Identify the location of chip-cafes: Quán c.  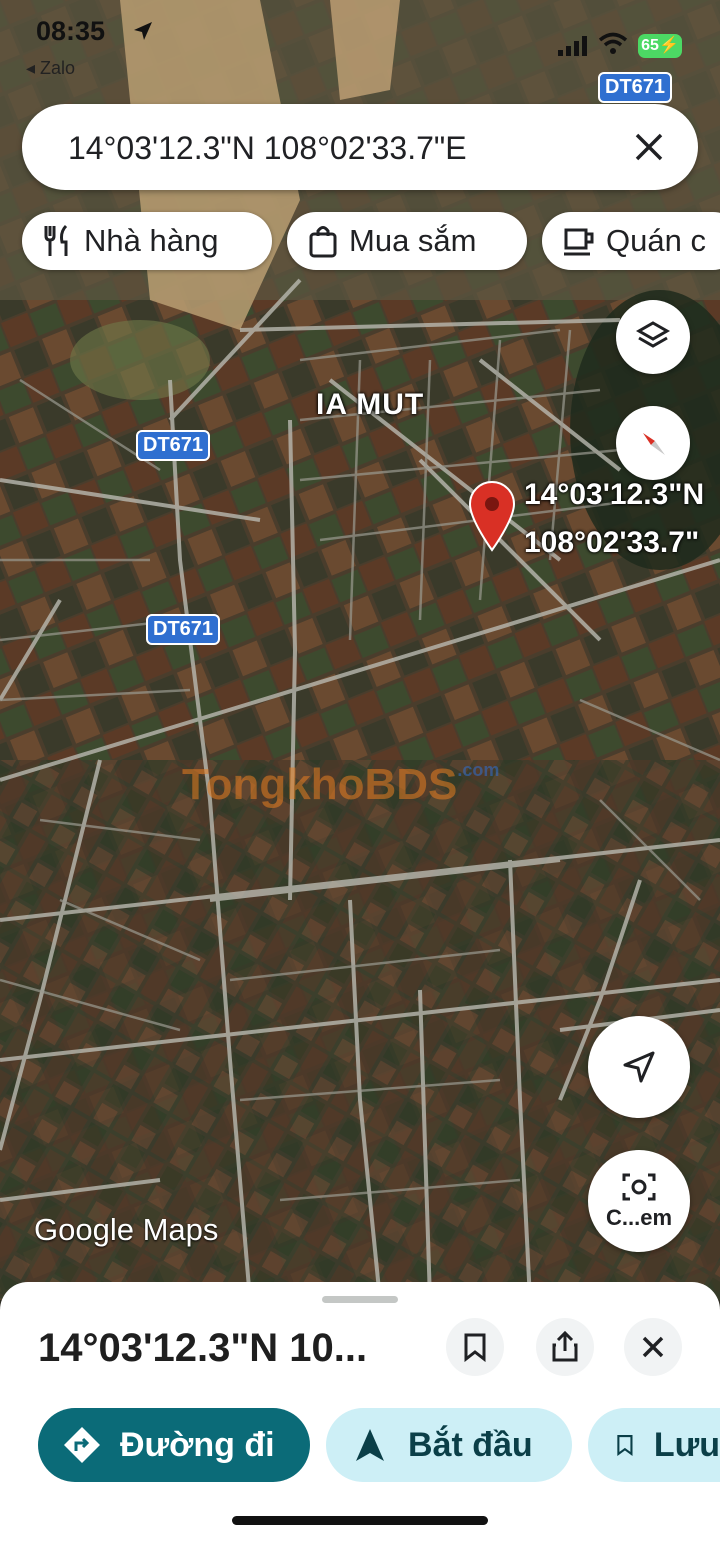
(631, 241).